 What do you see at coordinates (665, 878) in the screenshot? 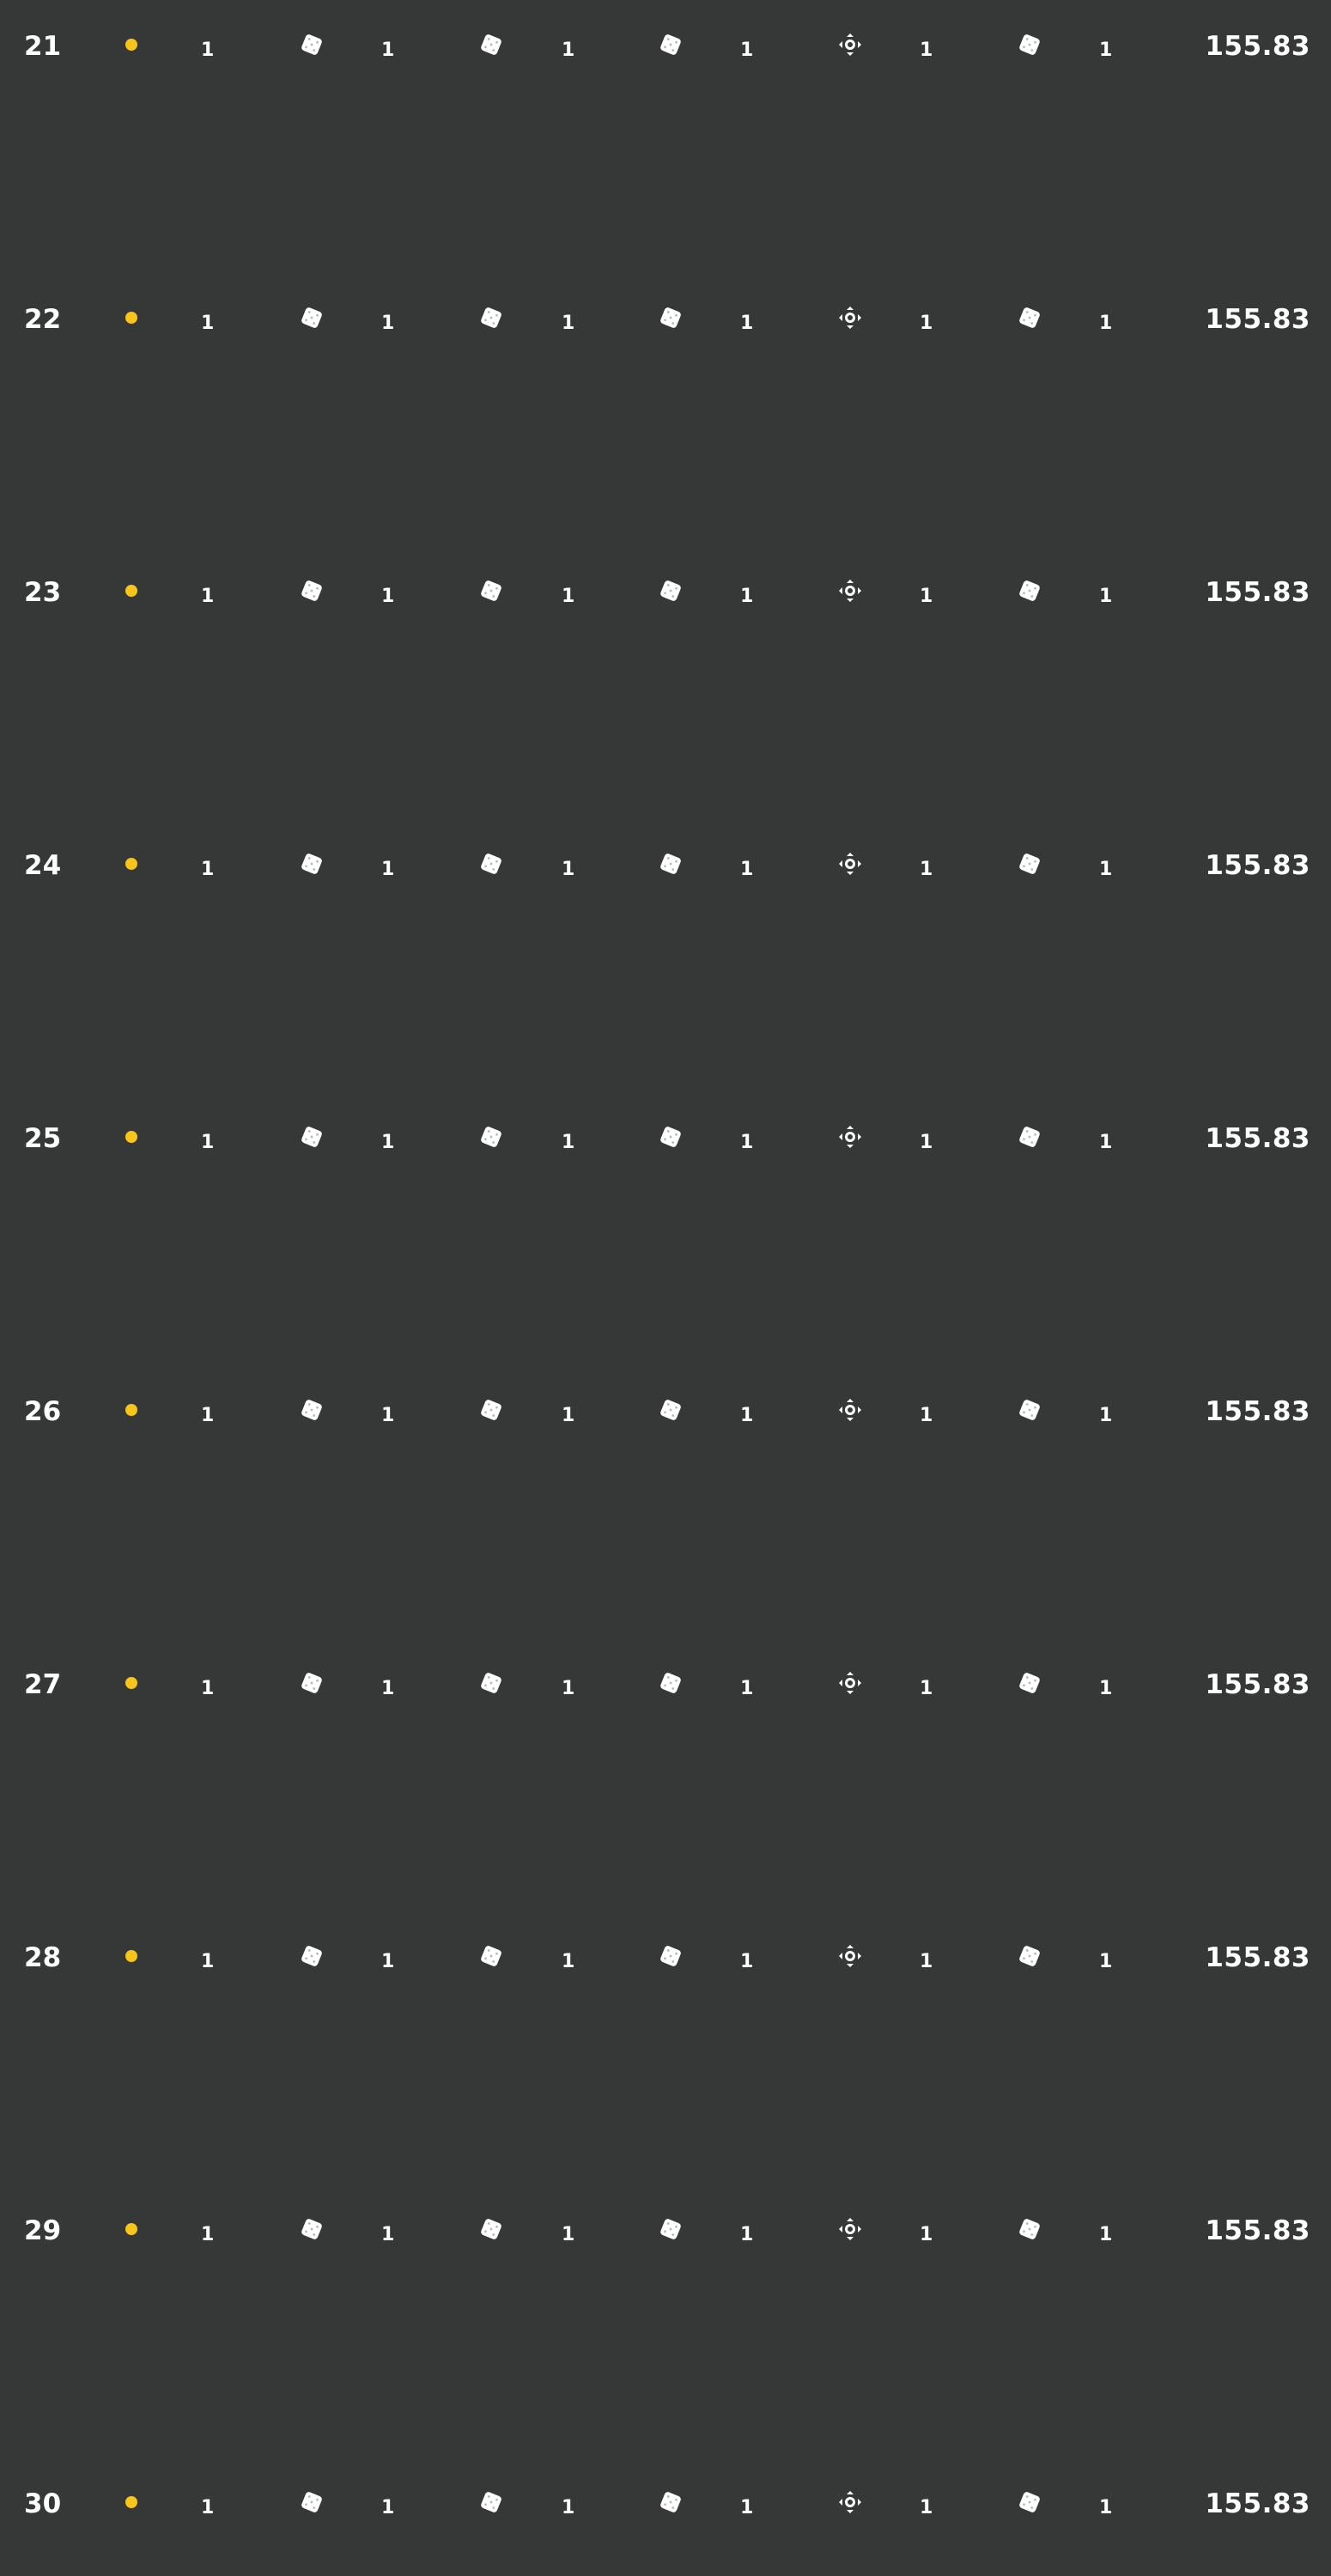
I see `list-item: 24 1 1 1 1 1 1 155.83` at bounding box center [665, 878].